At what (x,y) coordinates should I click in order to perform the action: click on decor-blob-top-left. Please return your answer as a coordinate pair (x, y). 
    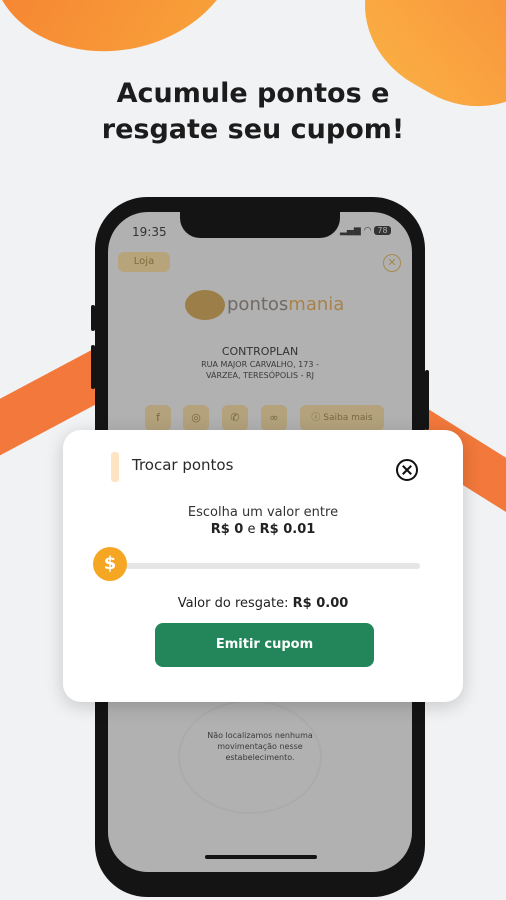
    Looking at the image, I should click on (129, 37).